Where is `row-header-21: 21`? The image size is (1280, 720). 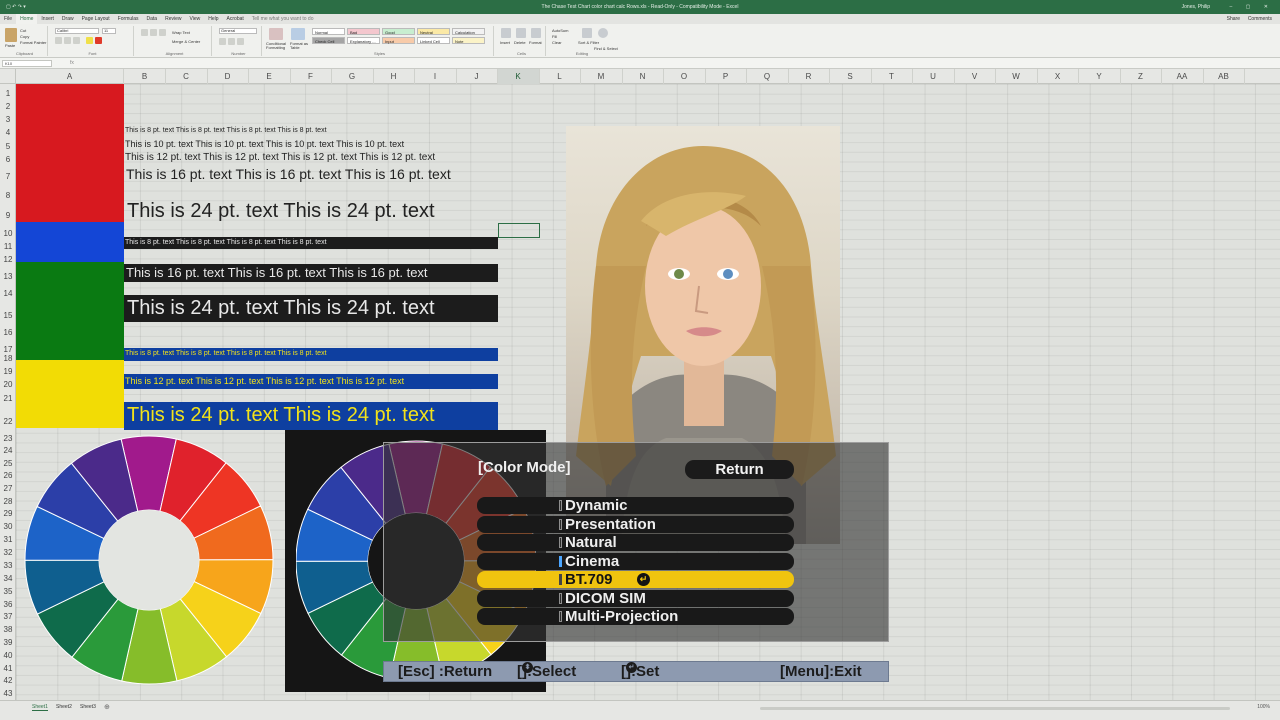
row-header-21: 21 is located at coordinates (8, 398).